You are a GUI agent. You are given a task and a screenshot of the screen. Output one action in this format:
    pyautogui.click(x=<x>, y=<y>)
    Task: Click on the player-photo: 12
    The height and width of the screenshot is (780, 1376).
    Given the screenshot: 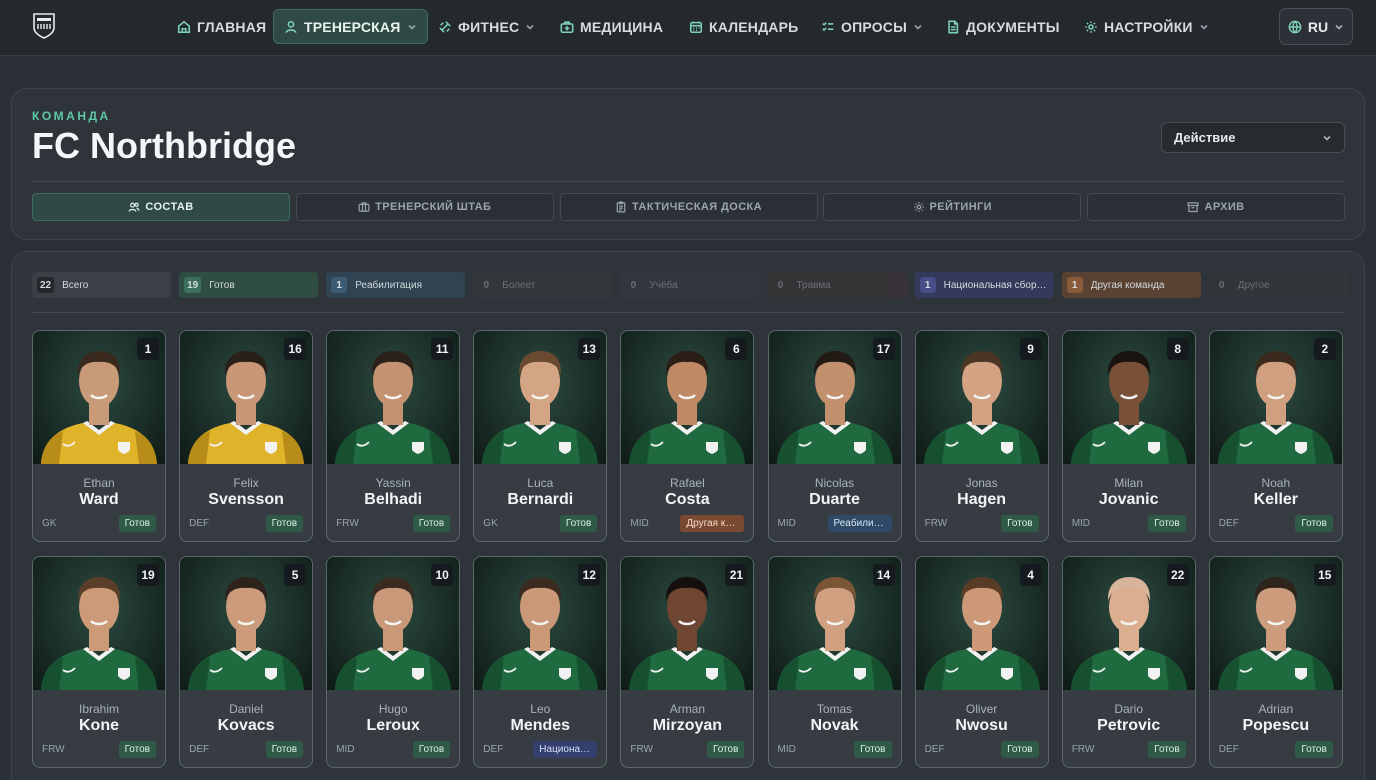 What is the action you would take?
    pyautogui.click(x=540, y=623)
    